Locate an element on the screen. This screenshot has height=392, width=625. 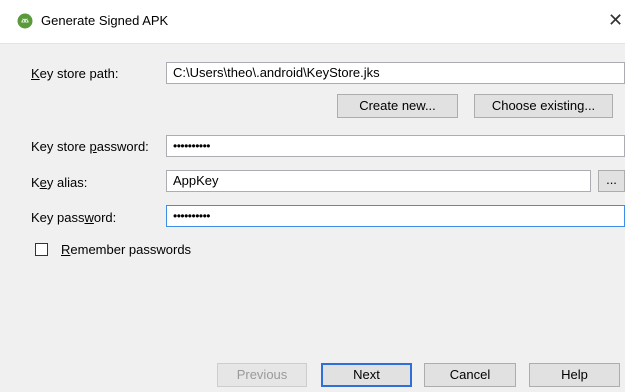
keystore-path-label: Key store path: is located at coordinates (74, 74).